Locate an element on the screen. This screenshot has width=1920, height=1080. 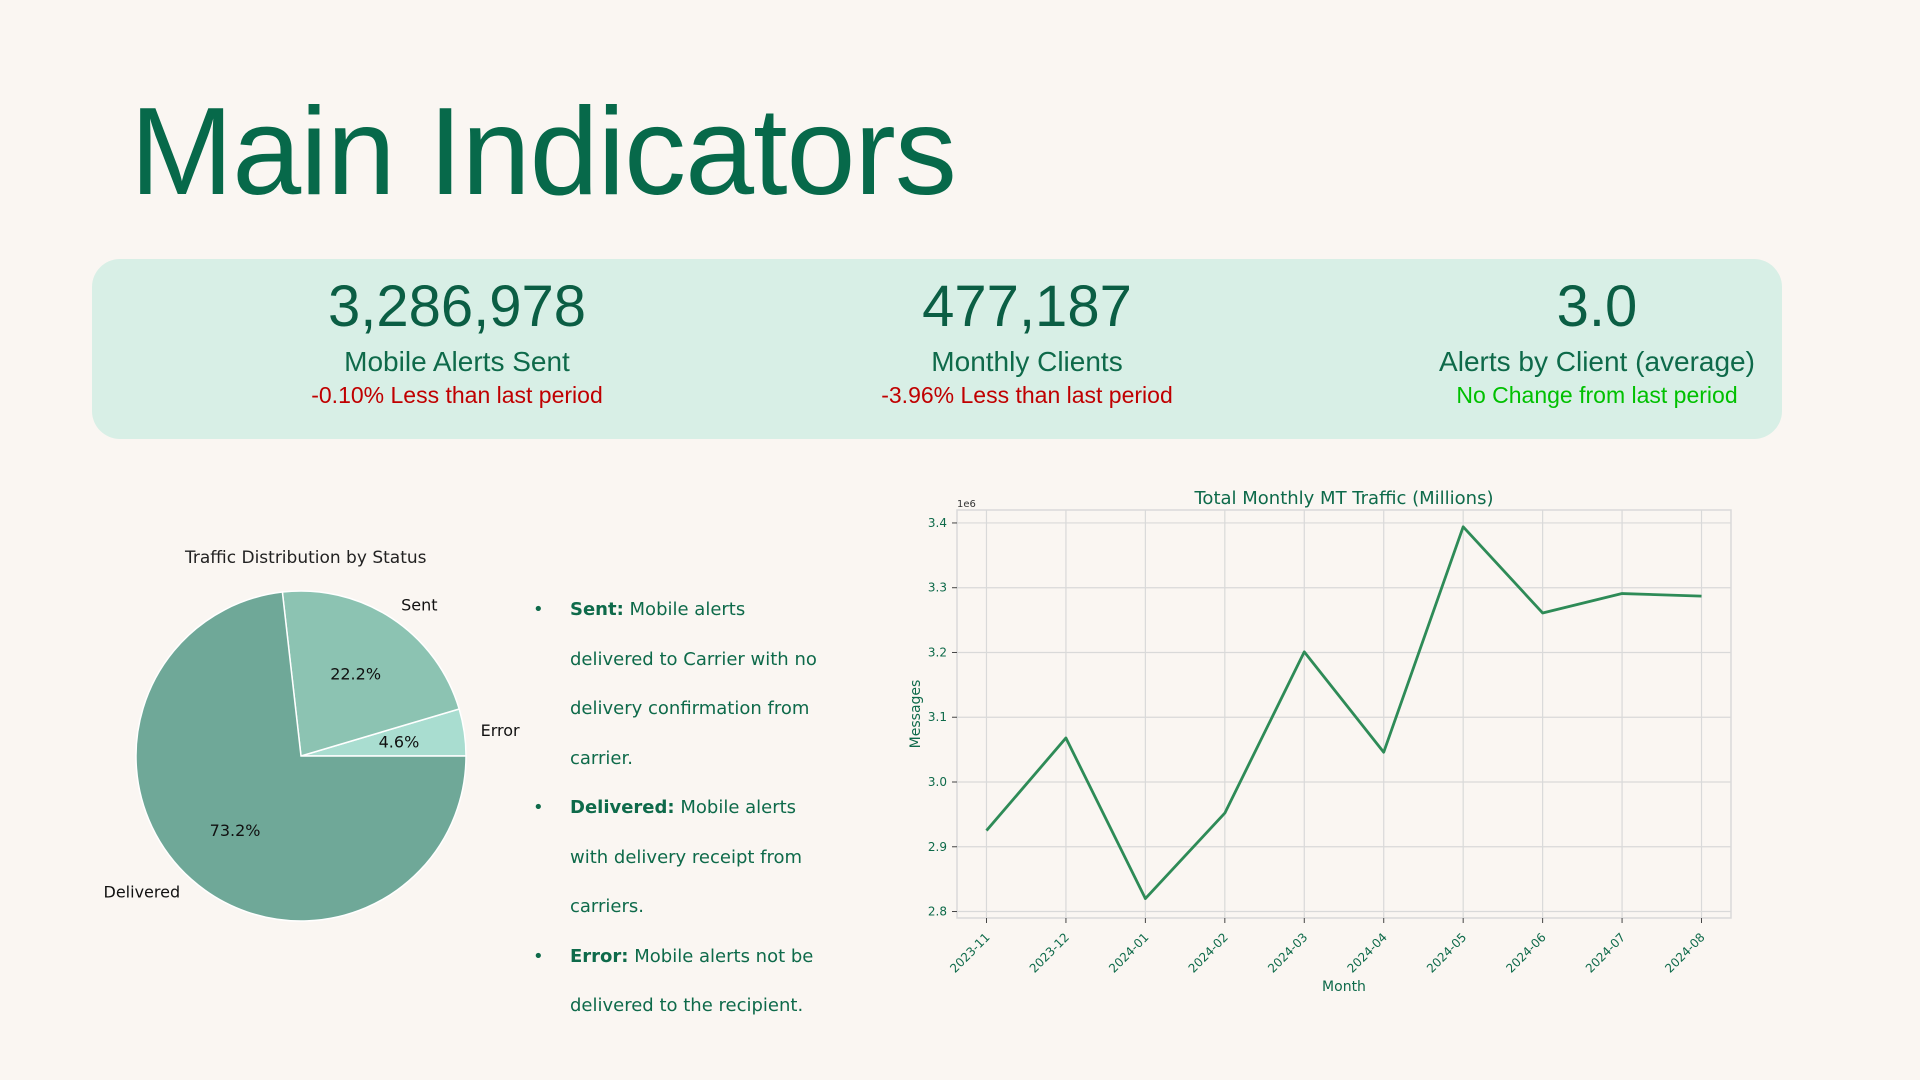
bullet-text: Mobile alerts not be is located at coordinates (724, 956).